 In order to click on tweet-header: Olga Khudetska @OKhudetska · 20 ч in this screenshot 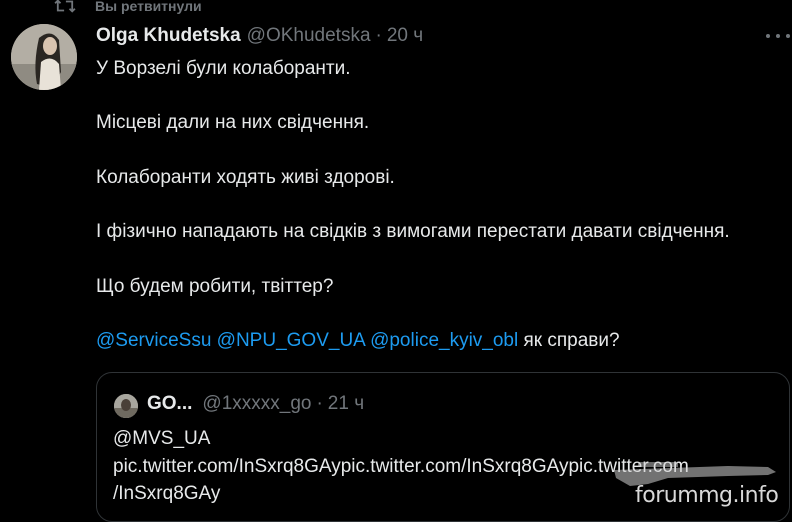, I will do `click(259, 36)`.